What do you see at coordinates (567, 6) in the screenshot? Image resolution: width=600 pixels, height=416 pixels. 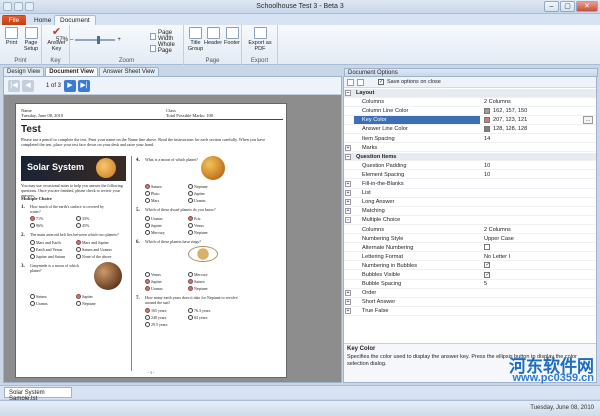 I see `maximize-button: ▢` at bounding box center [567, 6].